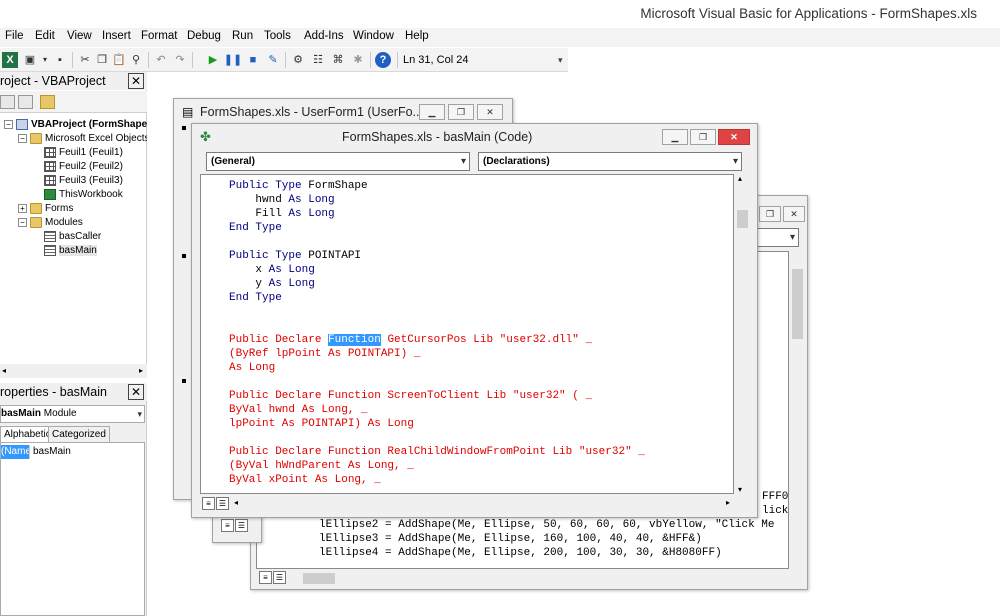  I want to click on object-select: (General) ▾, so click(338, 161).